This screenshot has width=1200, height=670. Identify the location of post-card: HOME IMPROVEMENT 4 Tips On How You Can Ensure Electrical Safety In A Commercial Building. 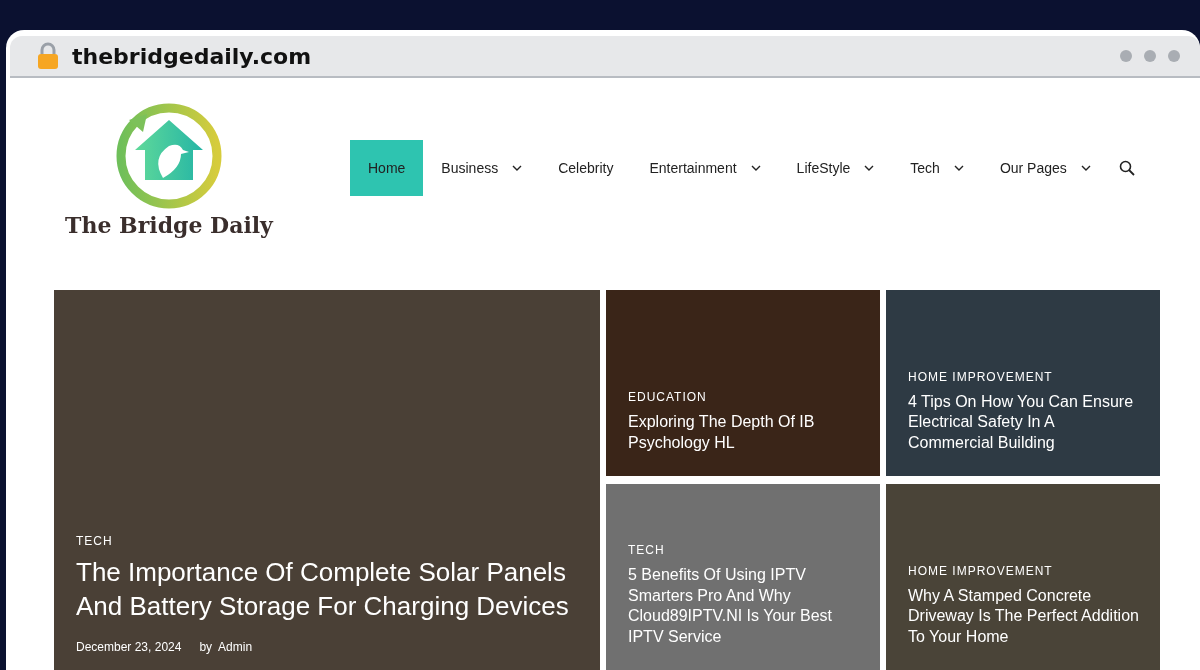
(1023, 383).